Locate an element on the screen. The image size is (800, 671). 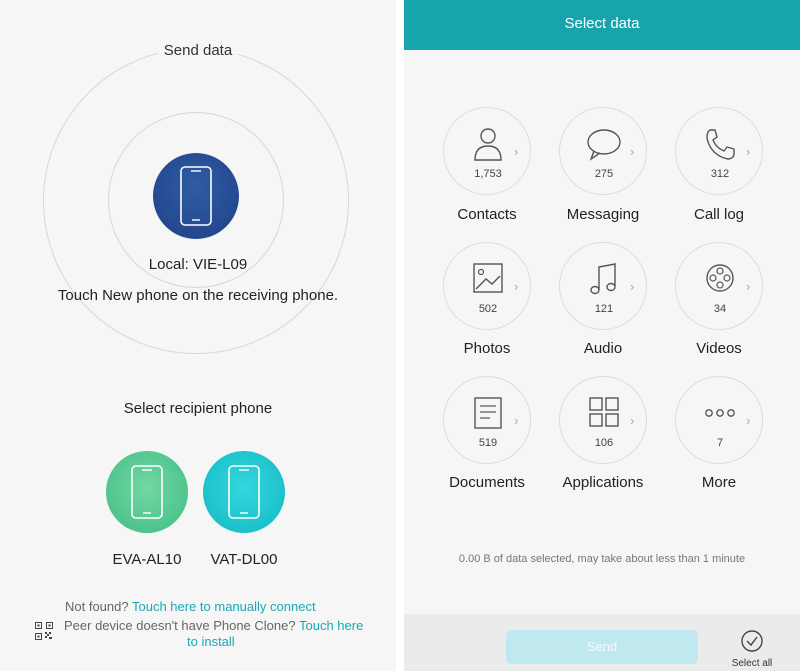
item-count: 502 is located at coordinates (488, 309).